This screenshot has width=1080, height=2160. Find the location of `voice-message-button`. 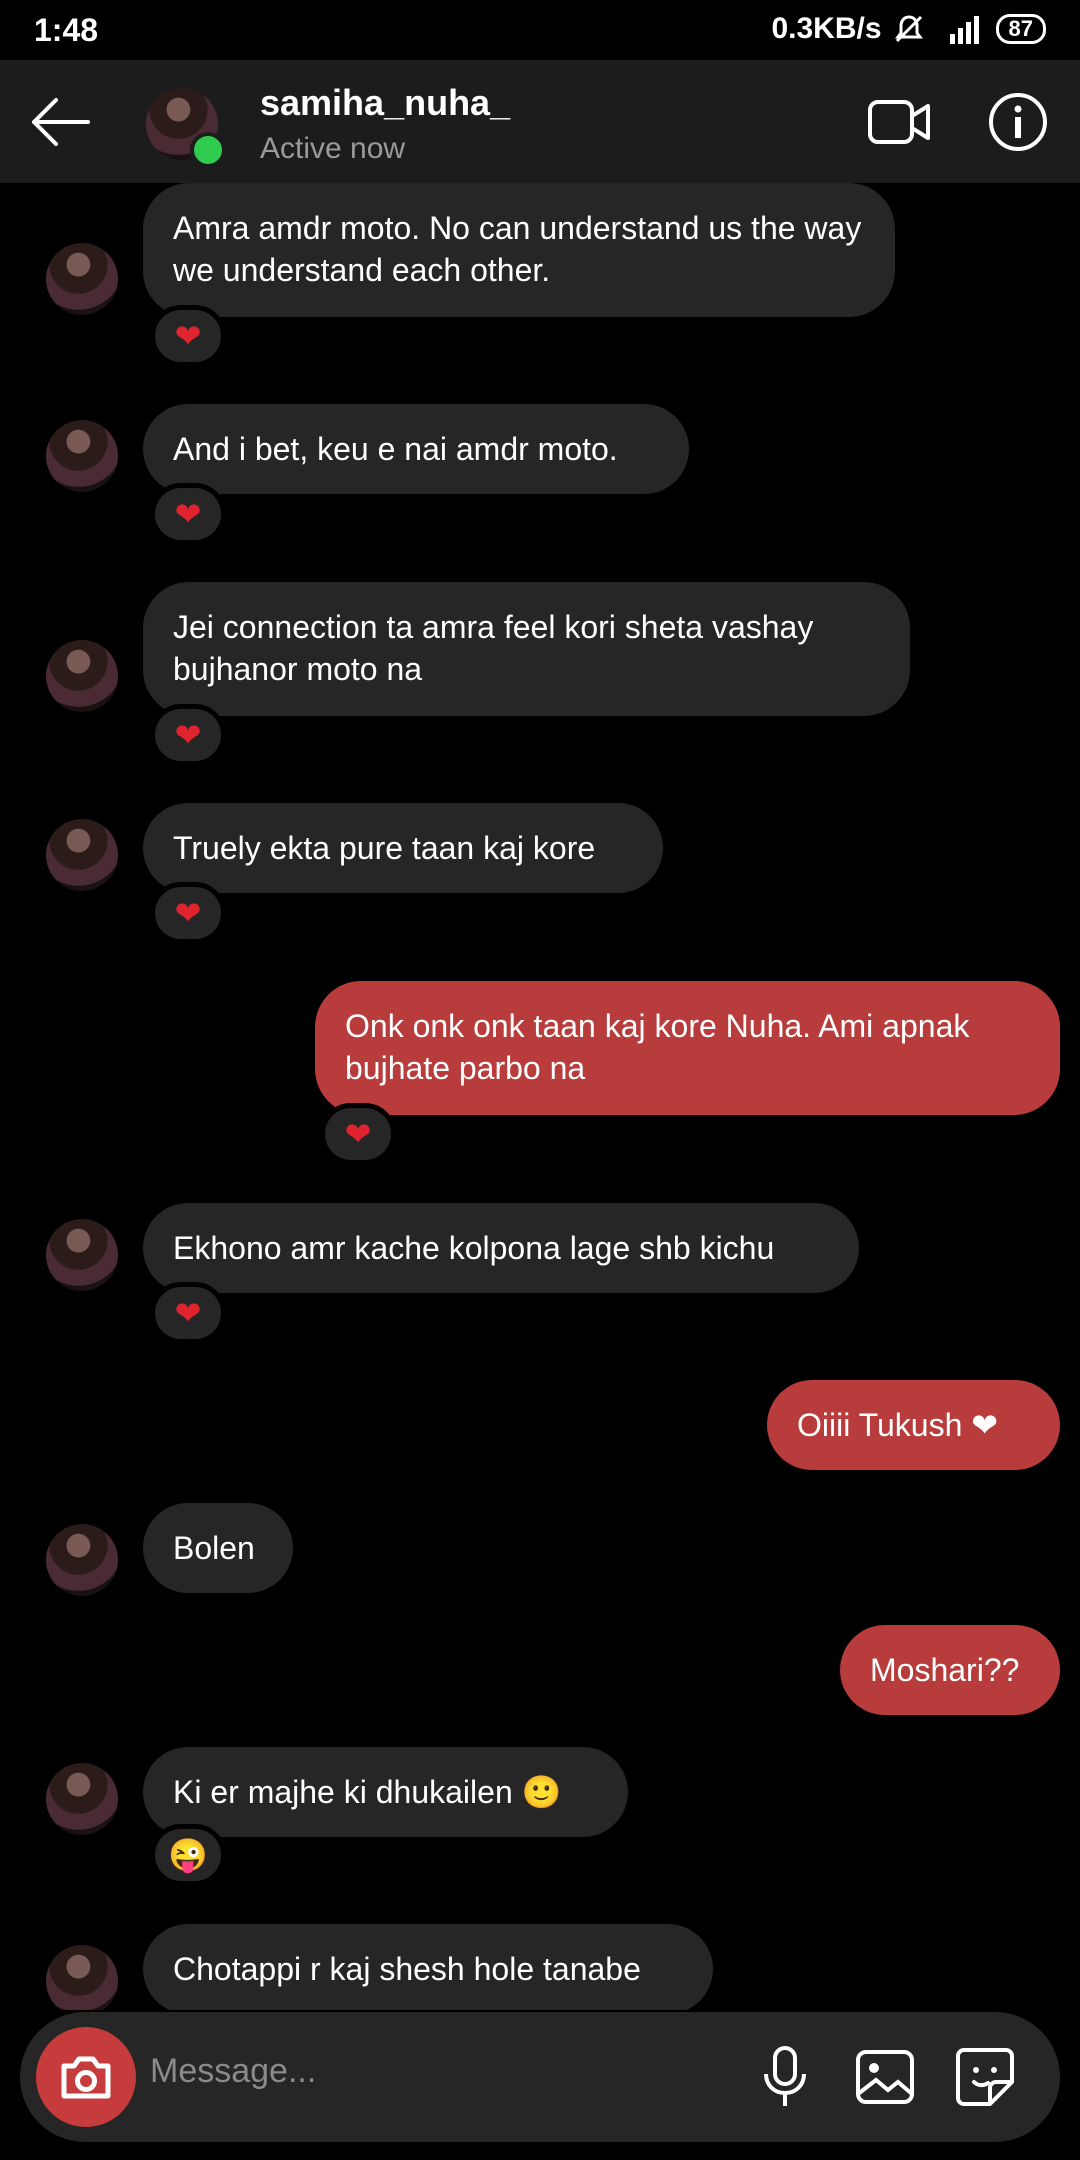

voice-message-button is located at coordinates (785, 2077).